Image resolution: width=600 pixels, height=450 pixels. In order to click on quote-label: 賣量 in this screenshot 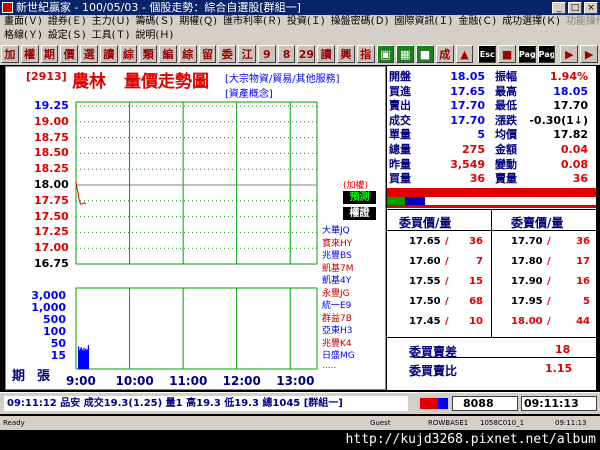, I will do `click(506, 179)`.